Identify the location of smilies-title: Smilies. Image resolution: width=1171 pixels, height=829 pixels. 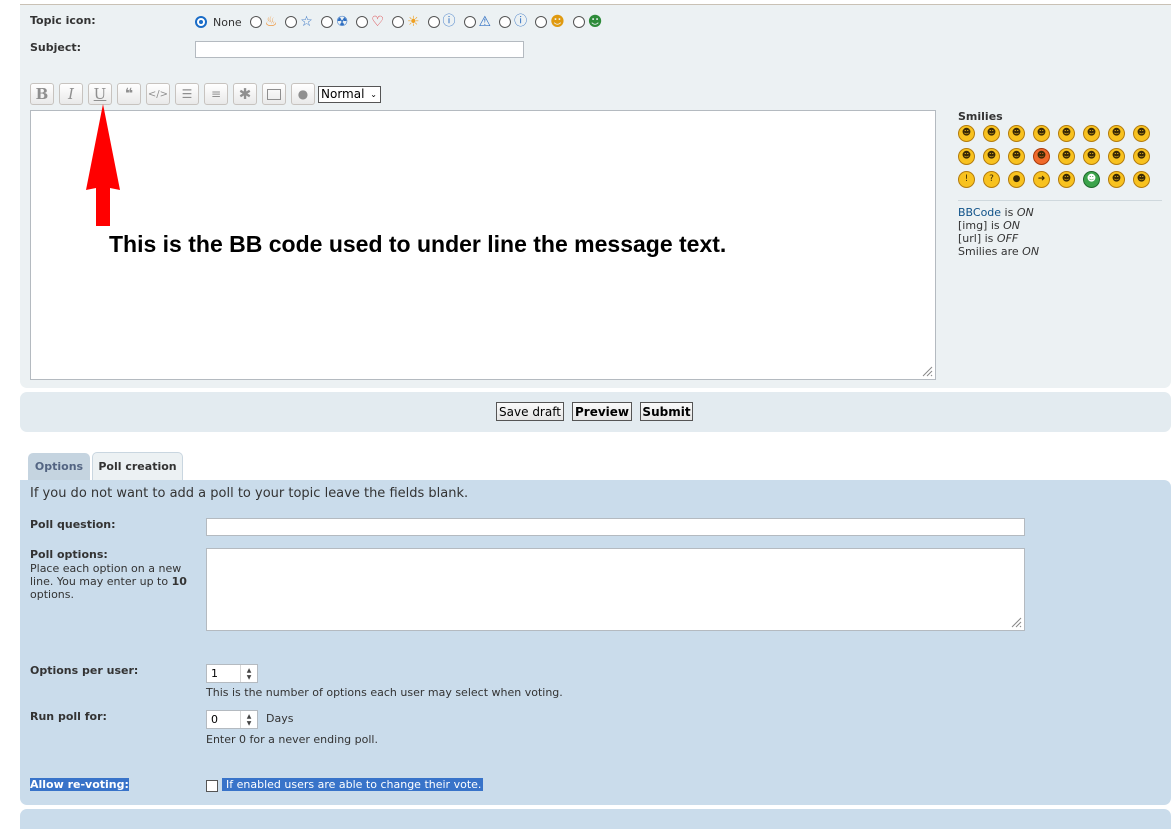
(980, 116).